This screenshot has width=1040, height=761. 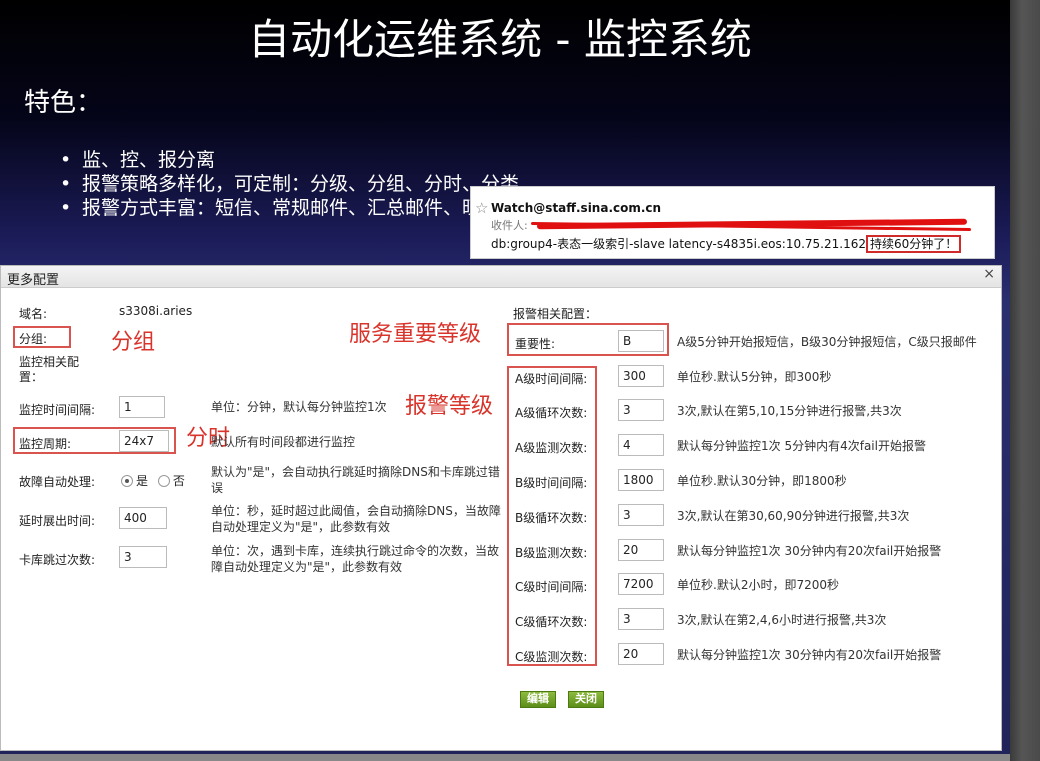 I want to click on feature-heading: 特色：, so click(x=63, y=103).